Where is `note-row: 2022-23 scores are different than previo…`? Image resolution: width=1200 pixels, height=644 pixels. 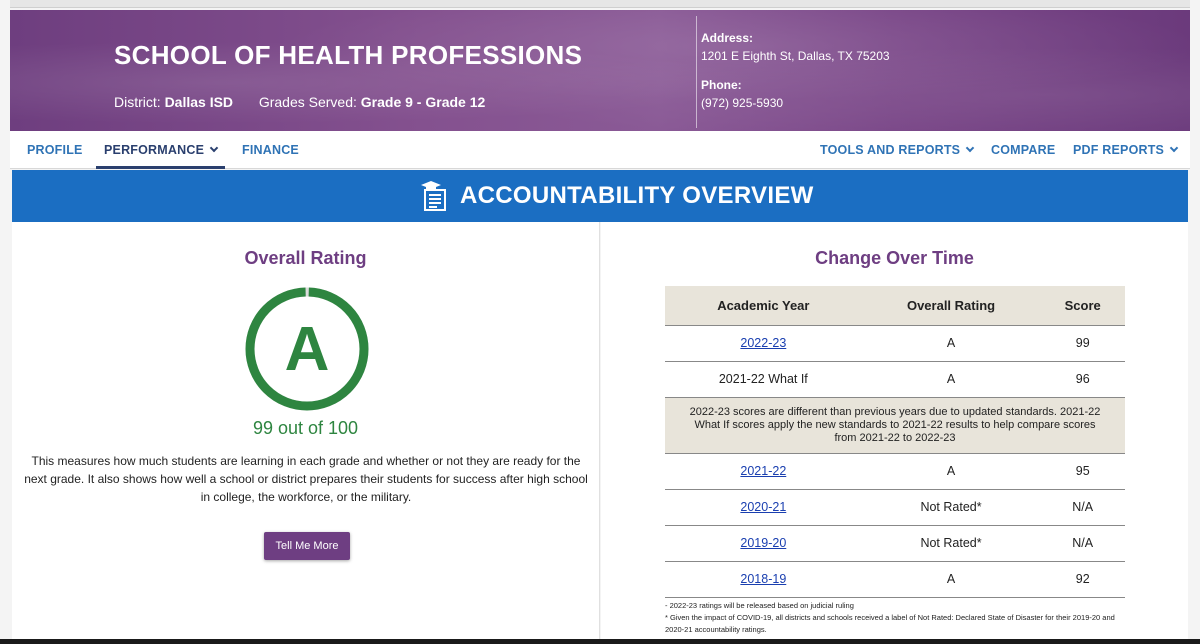 note-row: 2022-23 scores are different than previo… is located at coordinates (895, 425).